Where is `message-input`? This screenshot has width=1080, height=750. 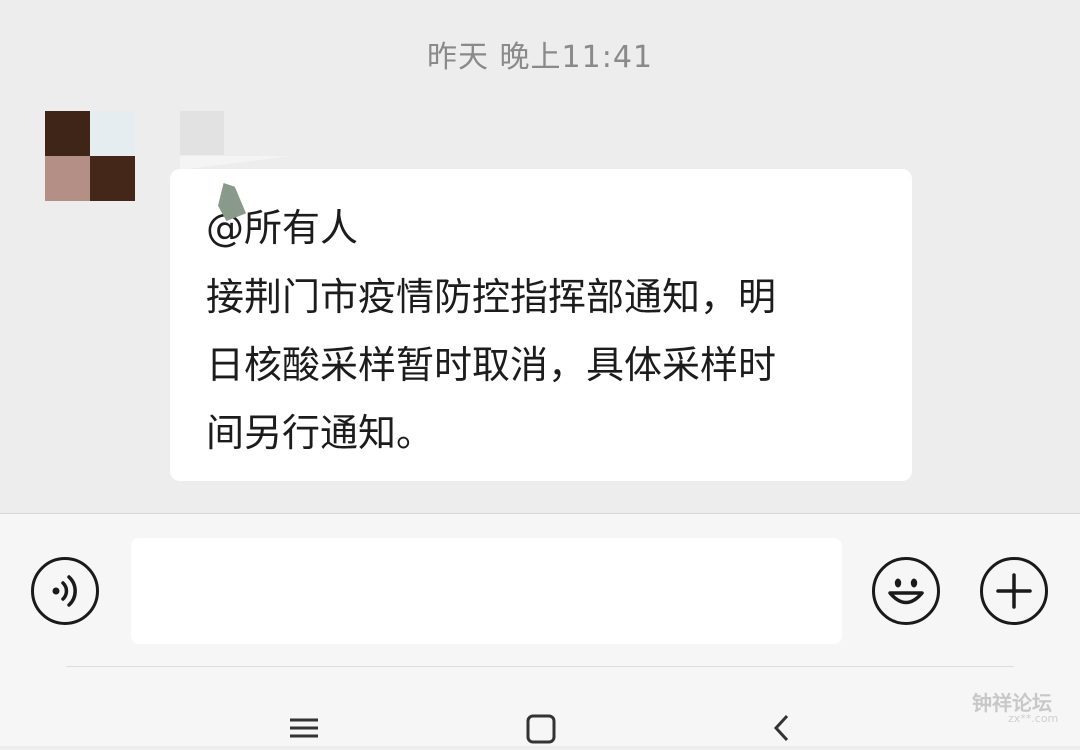
message-input is located at coordinates (486, 591).